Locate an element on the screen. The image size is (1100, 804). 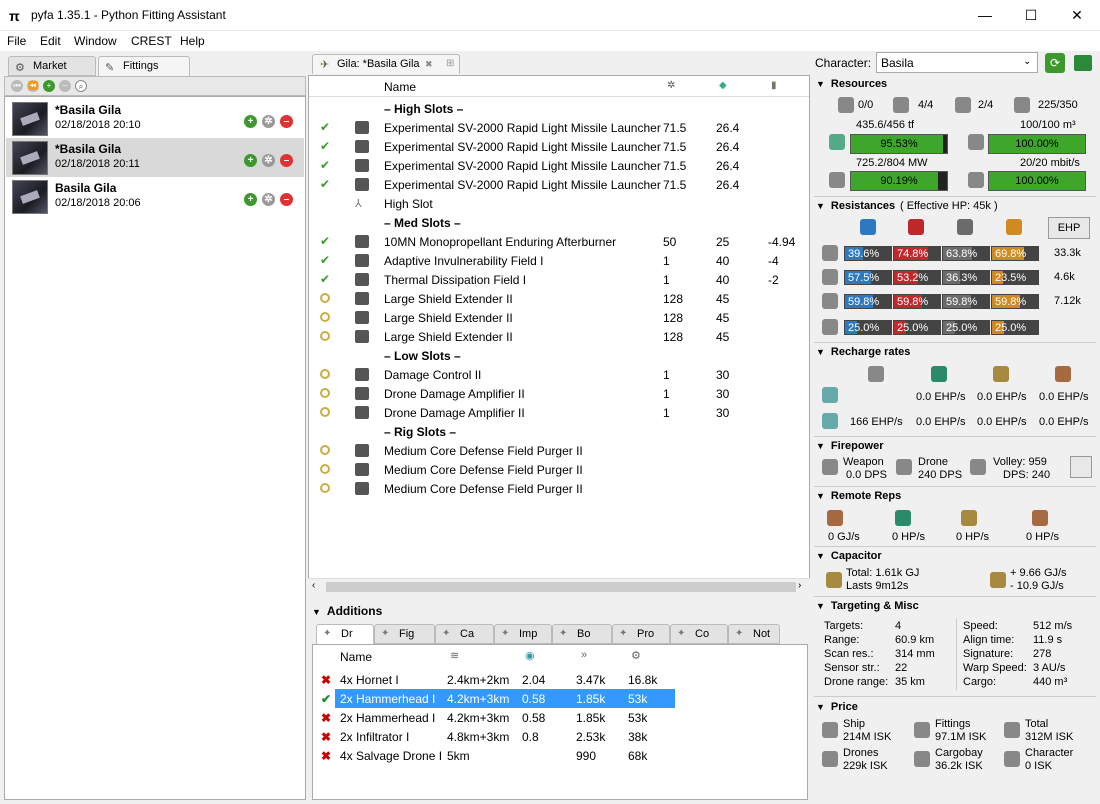
price-title: Price is located at coordinates (837, 707).